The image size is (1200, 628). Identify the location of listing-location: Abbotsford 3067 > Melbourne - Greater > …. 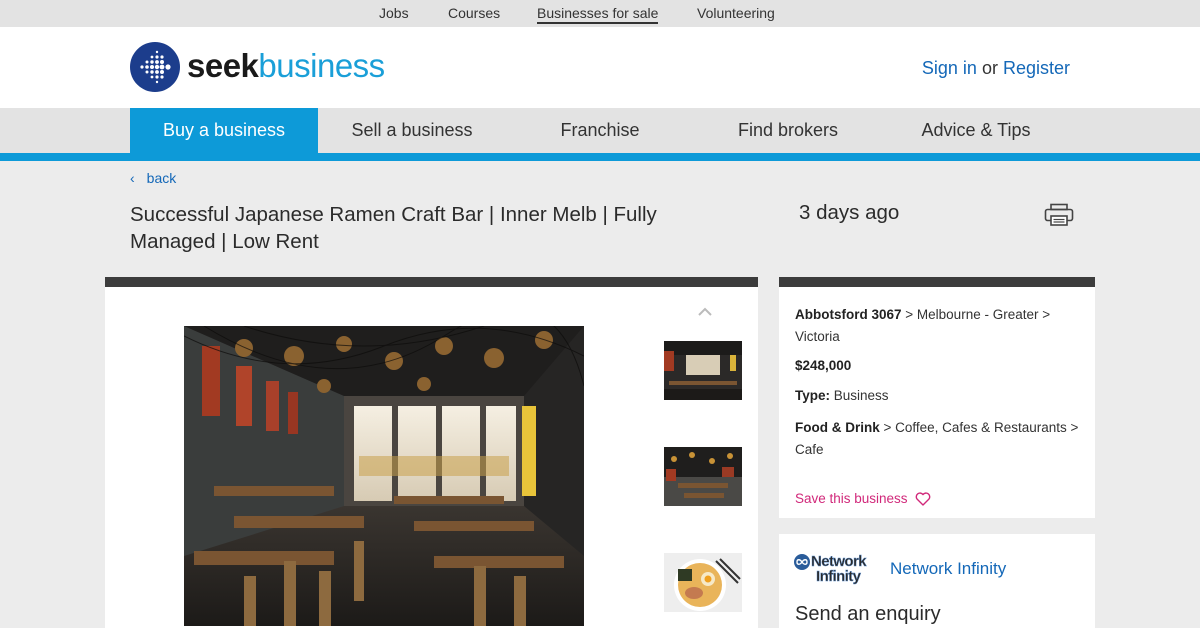
(937, 326).